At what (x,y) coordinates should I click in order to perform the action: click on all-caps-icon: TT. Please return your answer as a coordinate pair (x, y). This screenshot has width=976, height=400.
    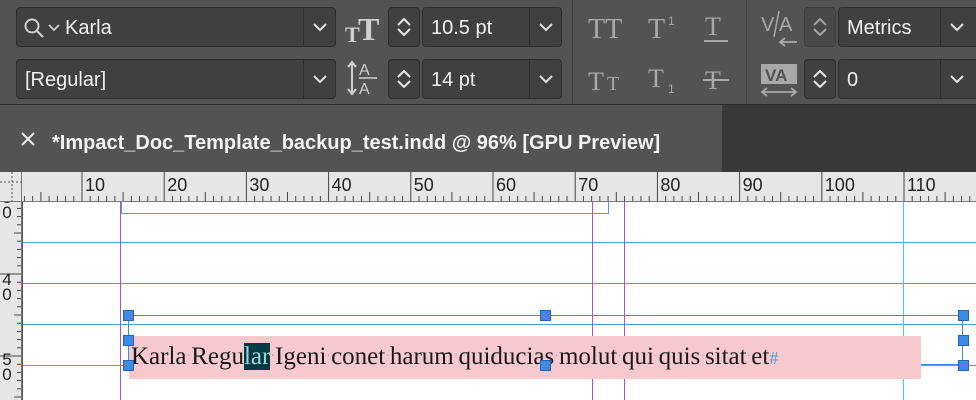
    Looking at the image, I should click on (608, 27).